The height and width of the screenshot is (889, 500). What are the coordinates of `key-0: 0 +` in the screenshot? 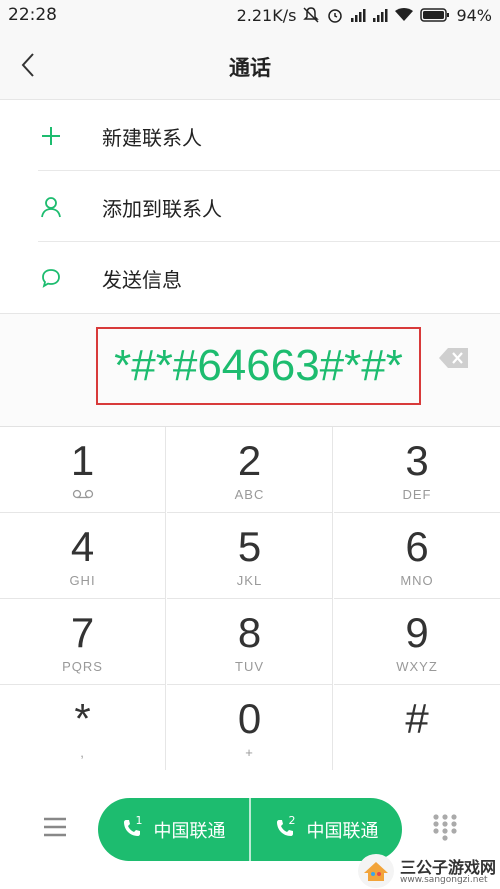 It's located at (250, 728).